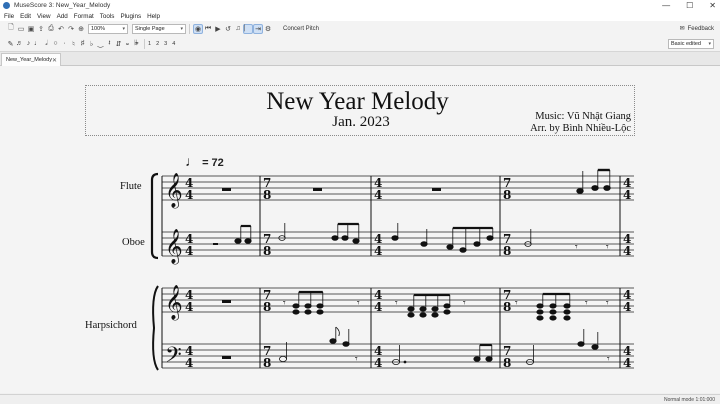 The width and height of the screenshot is (720, 404). I want to click on play-icon: ▶, so click(218, 29).